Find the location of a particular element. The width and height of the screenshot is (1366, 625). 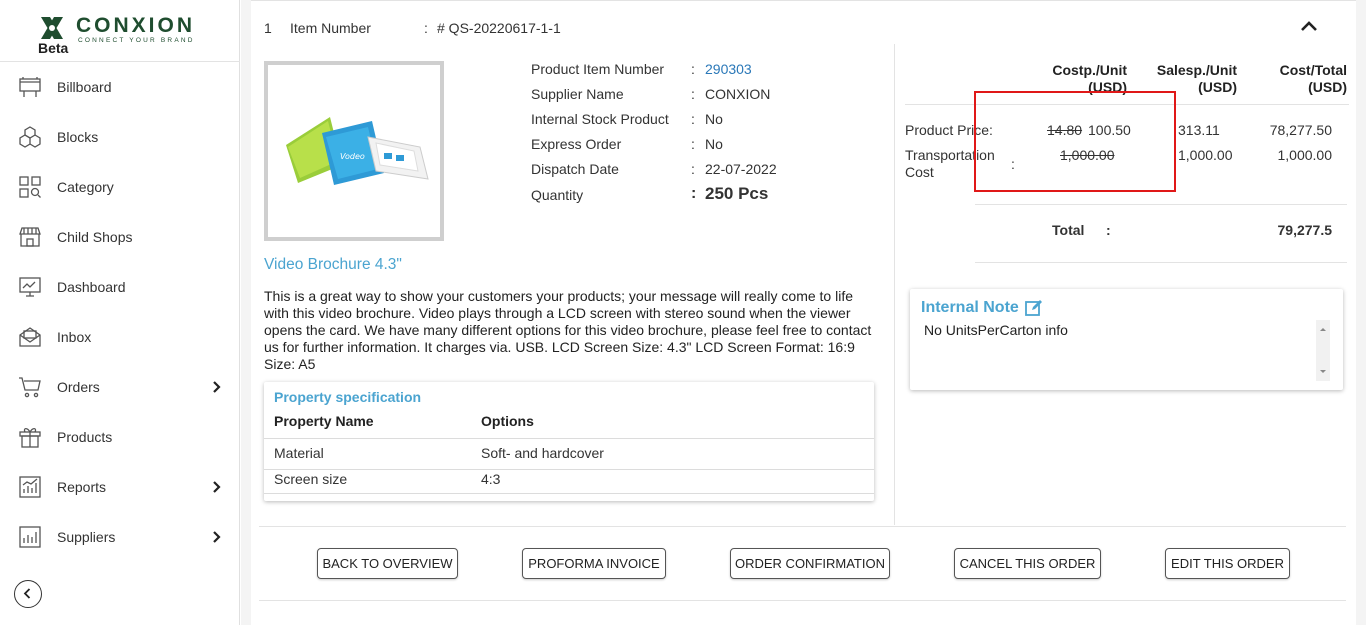

column-header-options: Options is located at coordinates (507, 421).